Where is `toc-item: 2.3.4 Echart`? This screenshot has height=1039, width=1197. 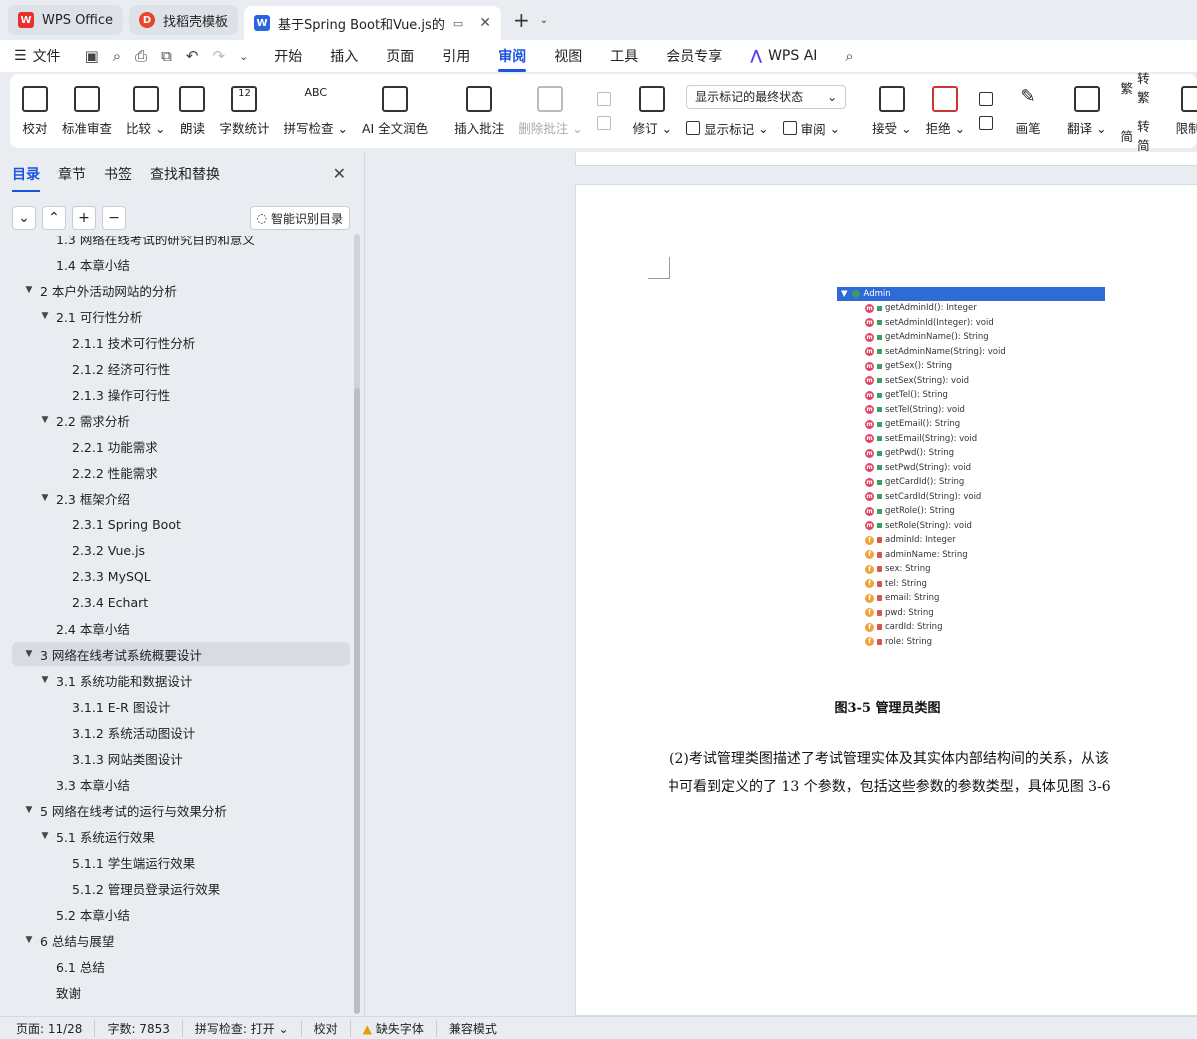 toc-item: 2.3.4 Echart is located at coordinates (181, 602).